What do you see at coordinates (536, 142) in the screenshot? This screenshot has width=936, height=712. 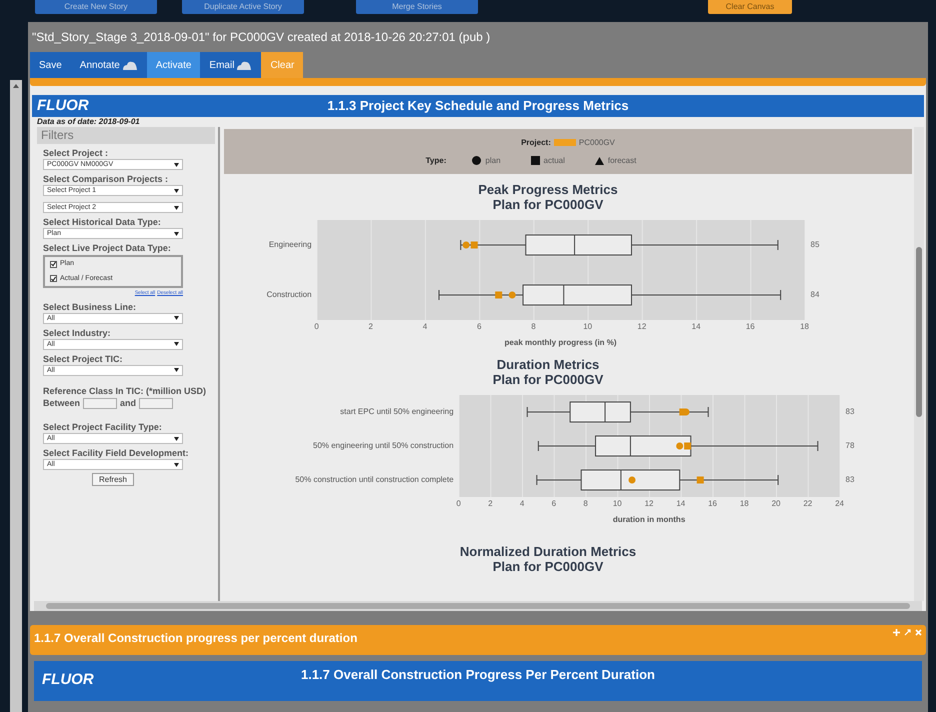 I see `legend-label: Project:` at bounding box center [536, 142].